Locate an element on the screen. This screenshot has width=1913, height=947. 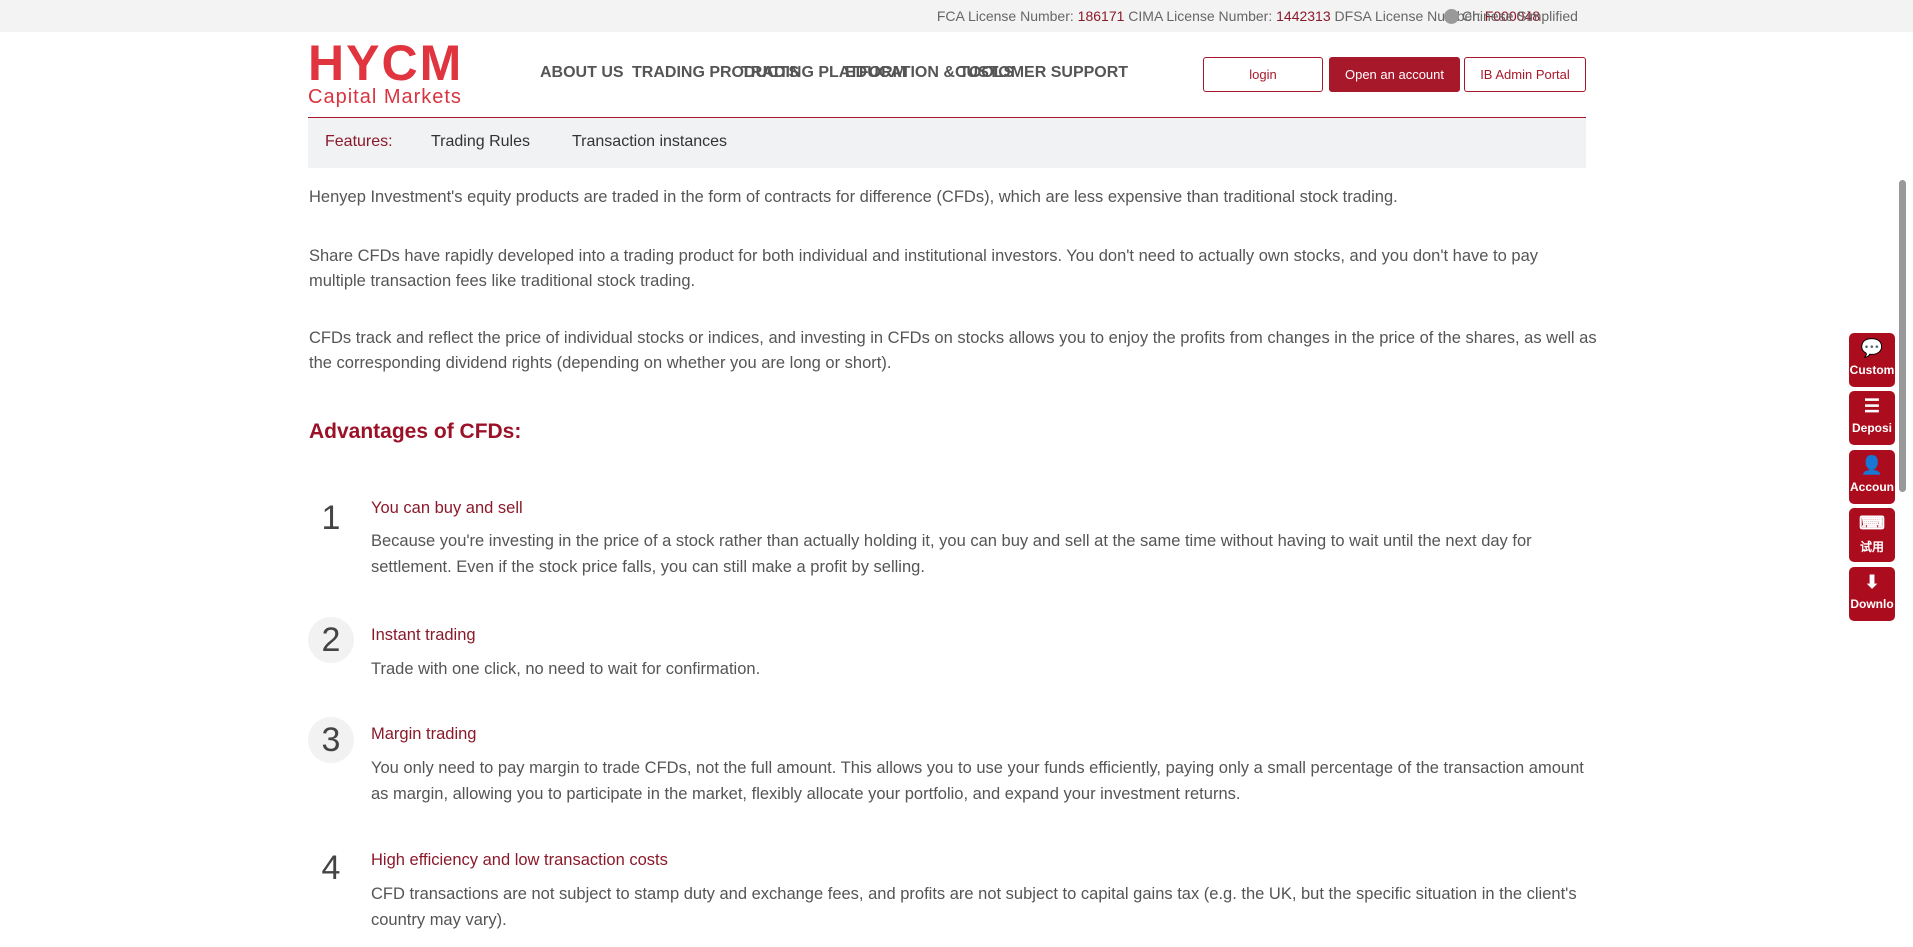
subnav-transaction-instances: Transaction instances is located at coordinates (649, 142).